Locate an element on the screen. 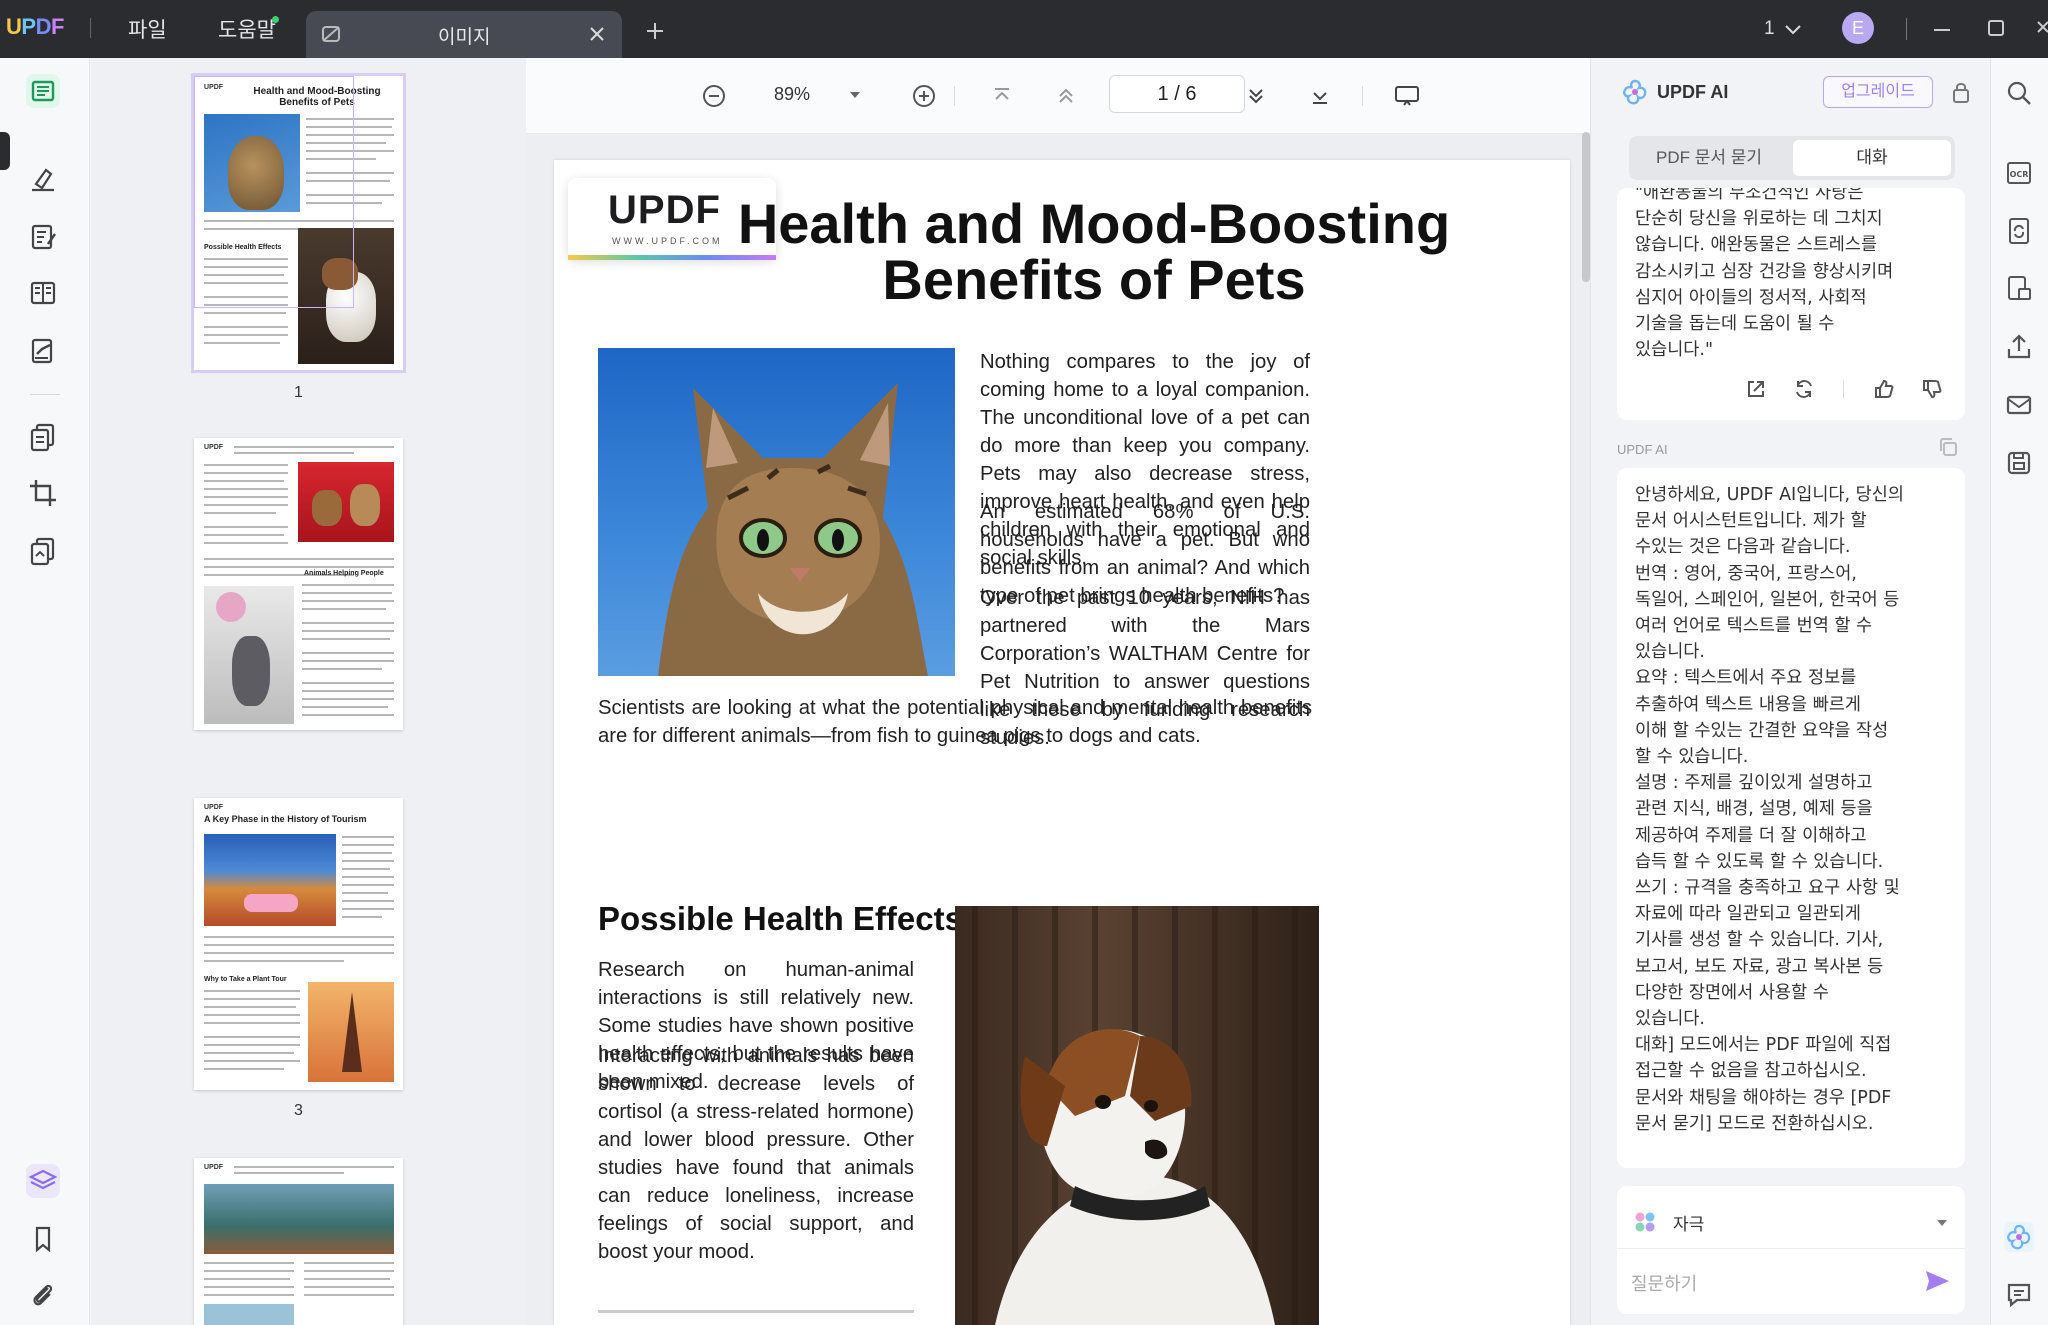 The image size is (2048, 1325). chat-input-box: 자극 질문하기 is located at coordinates (1791, 1250).